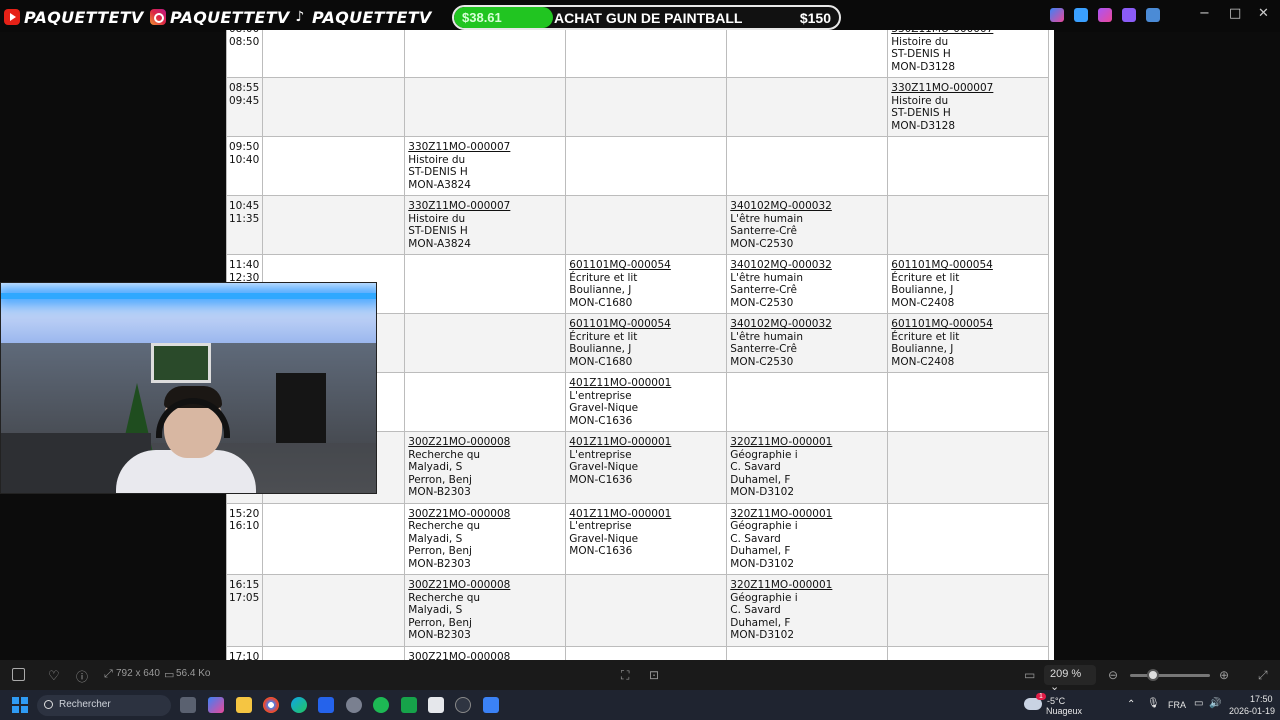 This screenshot has width=1280, height=720. What do you see at coordinates (245, 538) in the screenshot?
I see `time-slot: 15:20 16:10` at bounding box center [245, 538].